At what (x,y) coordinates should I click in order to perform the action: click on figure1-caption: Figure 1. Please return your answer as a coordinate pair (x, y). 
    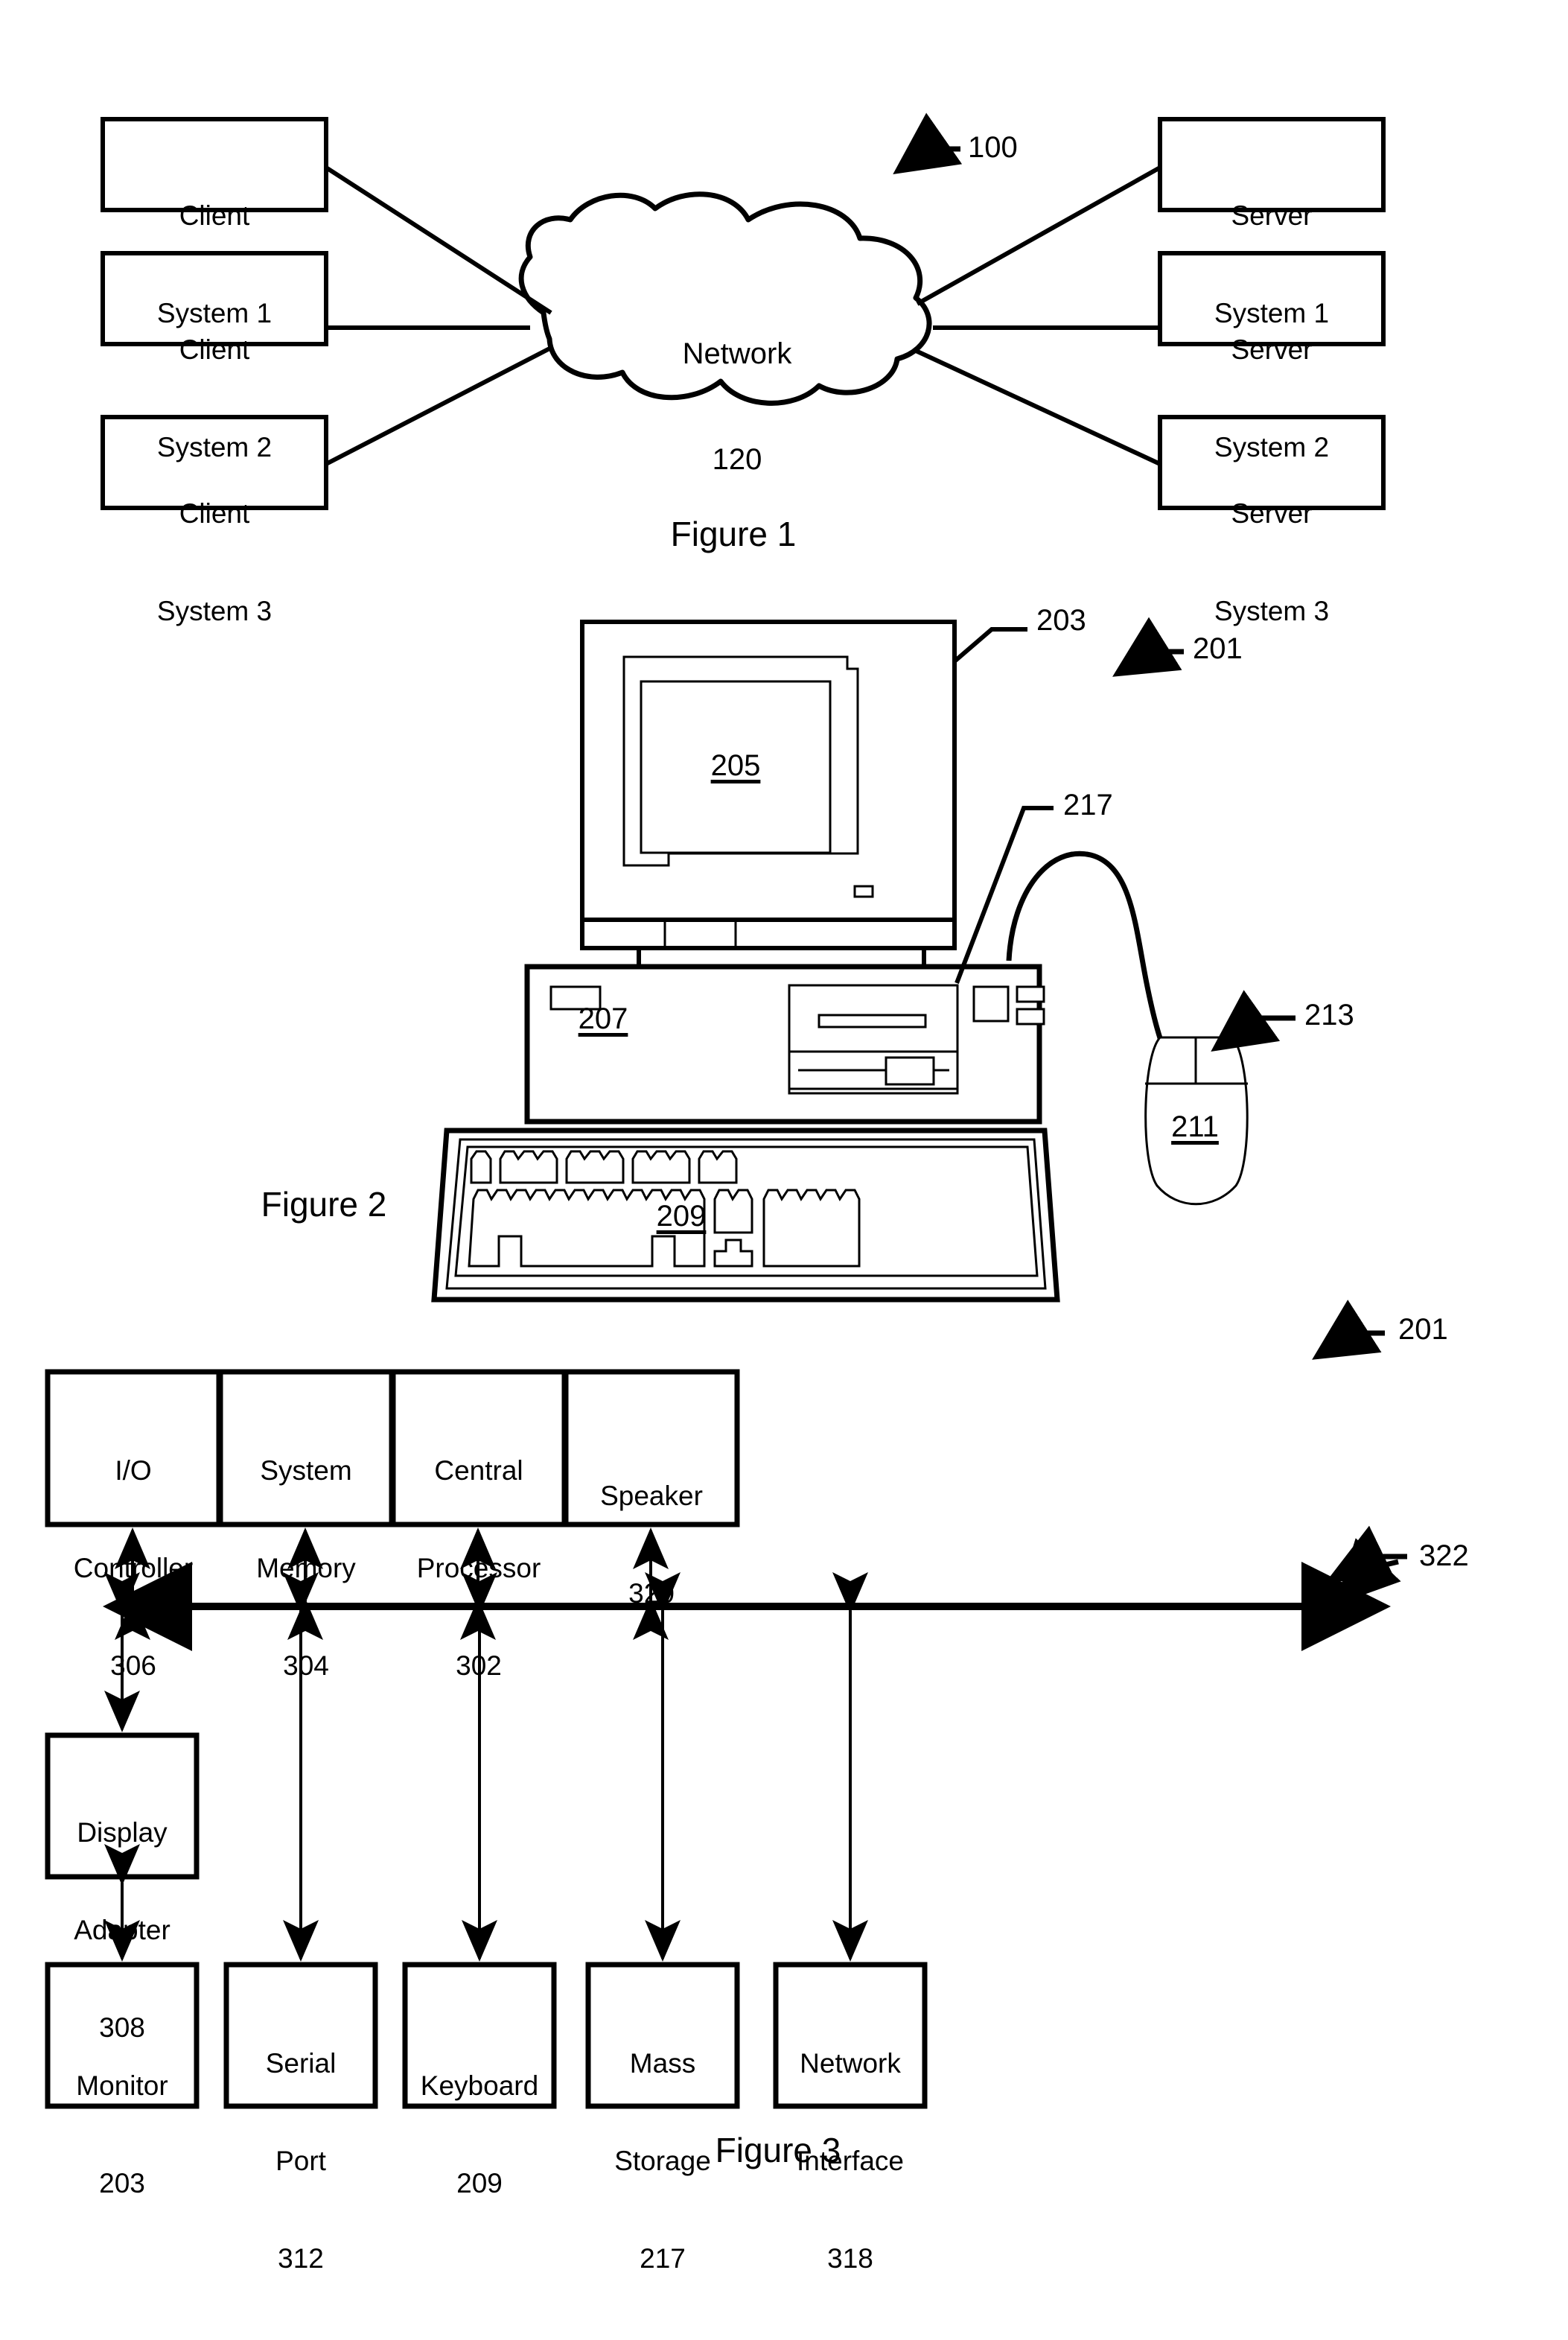
    Looking at the image, I should click on (733, 534).